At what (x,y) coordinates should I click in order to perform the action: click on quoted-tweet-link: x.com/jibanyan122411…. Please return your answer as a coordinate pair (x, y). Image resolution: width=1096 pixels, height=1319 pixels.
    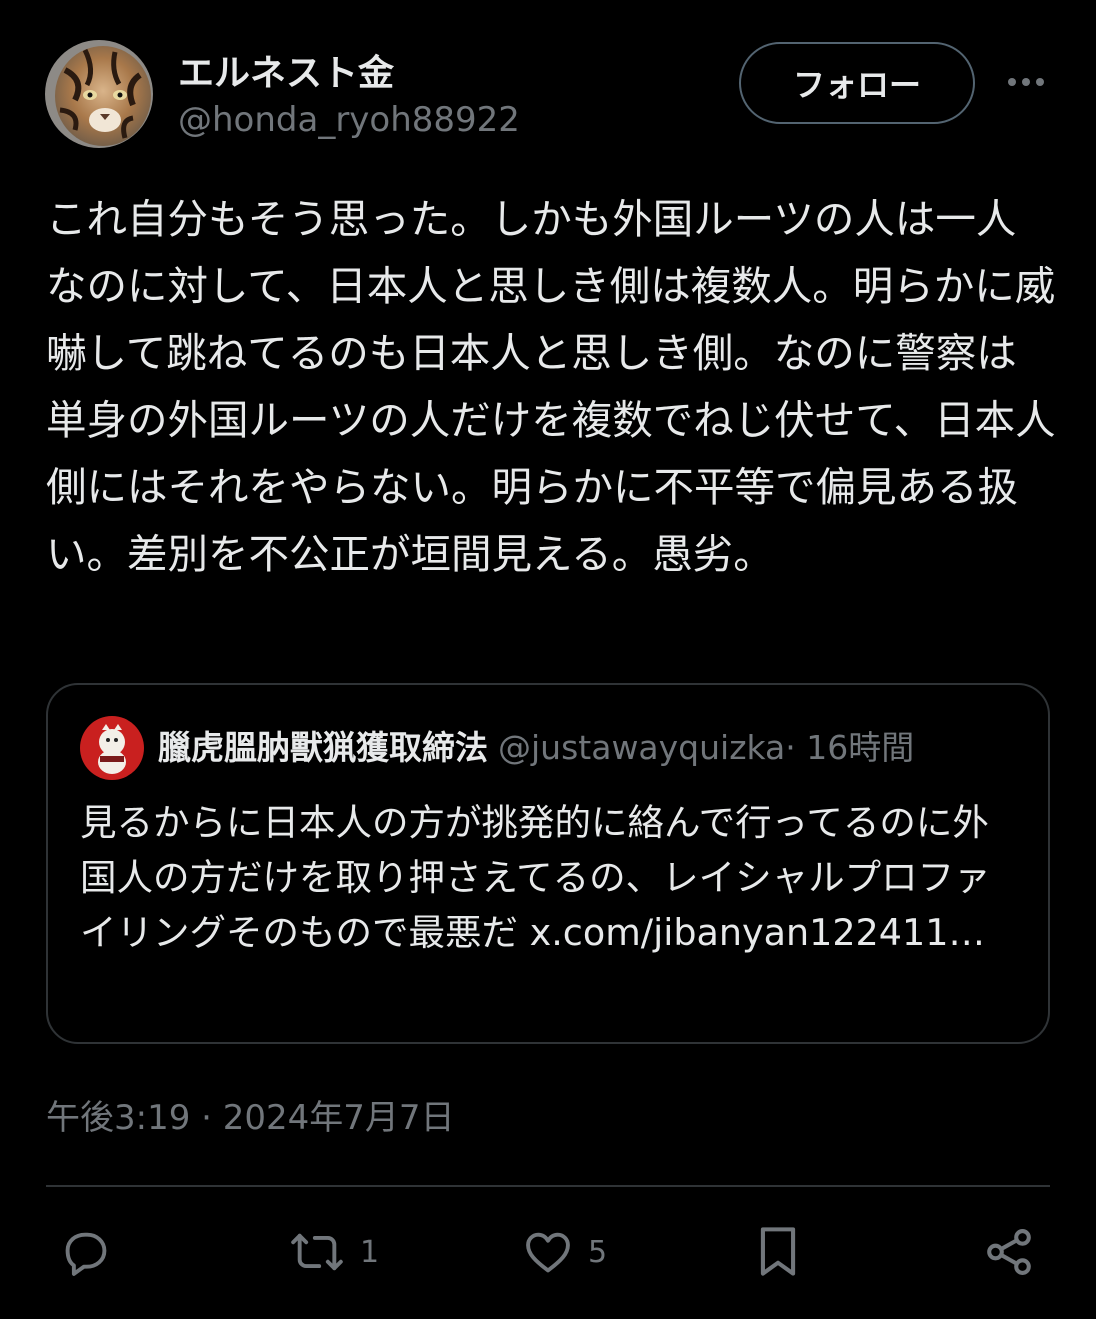
    Looking at the image, I should click on (757, 932).